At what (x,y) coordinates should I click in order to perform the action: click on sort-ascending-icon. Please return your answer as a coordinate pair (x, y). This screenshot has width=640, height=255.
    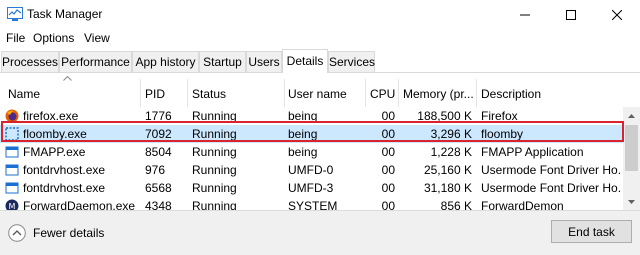
    Looking at the image, I should click on (67, 78).